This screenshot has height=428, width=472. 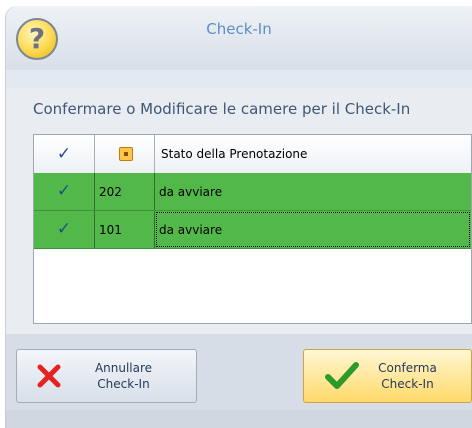 What do you see at coordinates (110, 191) in the screenshot?
I see `room-number: 202` at bounding box center [110, 191].